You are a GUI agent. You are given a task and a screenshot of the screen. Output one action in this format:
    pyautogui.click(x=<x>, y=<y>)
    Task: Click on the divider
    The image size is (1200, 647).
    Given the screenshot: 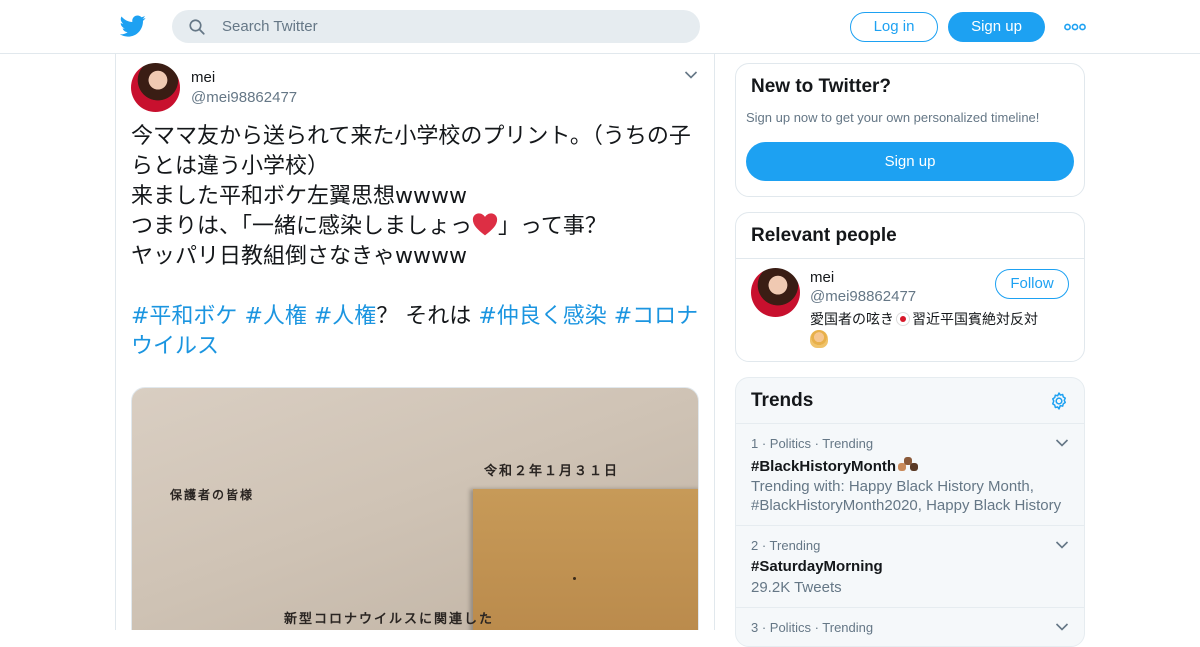 What is the action you would take?
    pyautogui.click(x=910, y=258)
    